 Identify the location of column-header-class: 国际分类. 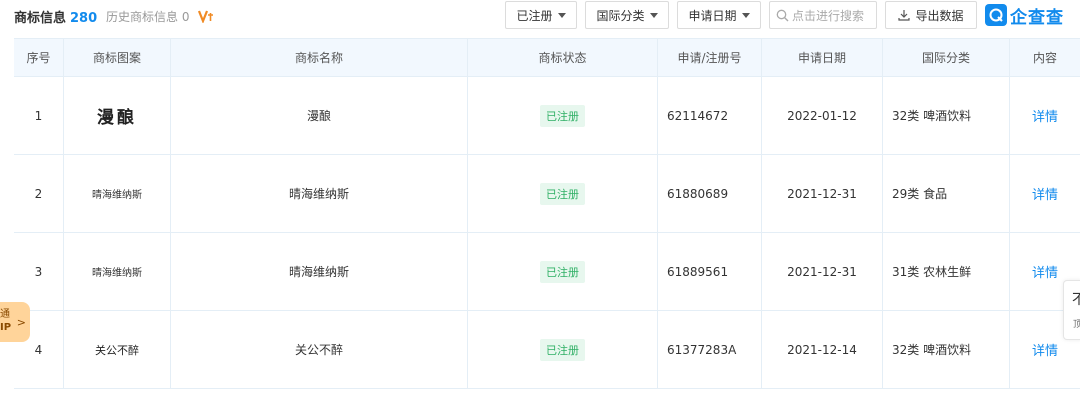
(946, 57).